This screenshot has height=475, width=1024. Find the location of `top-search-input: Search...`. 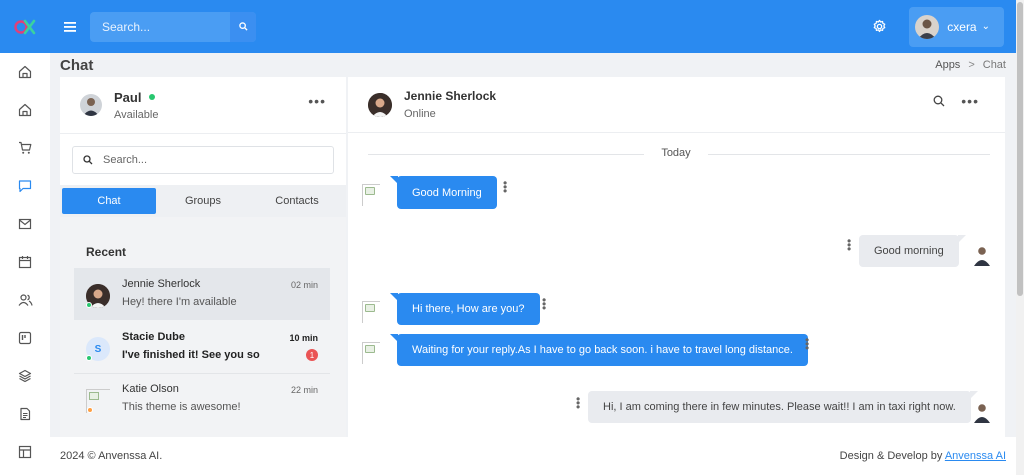

top-search-input: Search... is located at coordinates (126, 27).